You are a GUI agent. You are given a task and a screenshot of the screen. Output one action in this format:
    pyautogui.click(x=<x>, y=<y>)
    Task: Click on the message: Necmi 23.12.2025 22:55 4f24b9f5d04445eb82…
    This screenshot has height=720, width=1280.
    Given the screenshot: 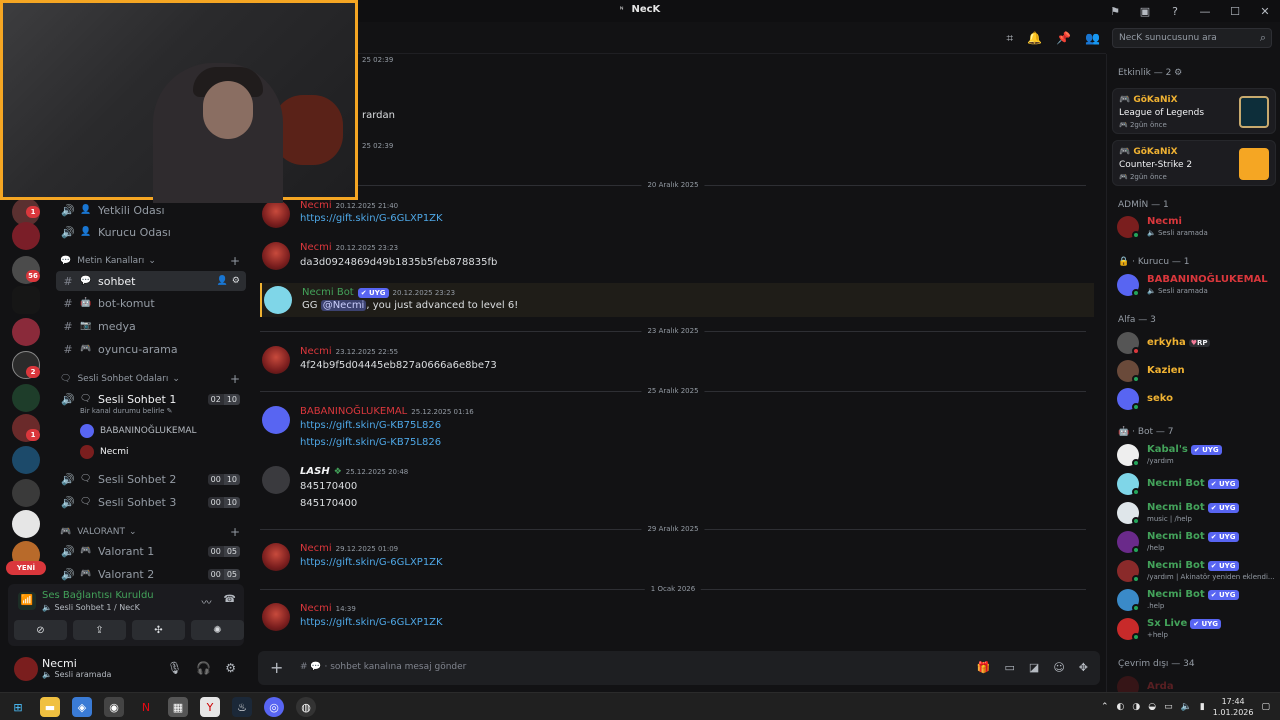 What is the action you would take?
    pyautogui.click(x=677, y=360)
    